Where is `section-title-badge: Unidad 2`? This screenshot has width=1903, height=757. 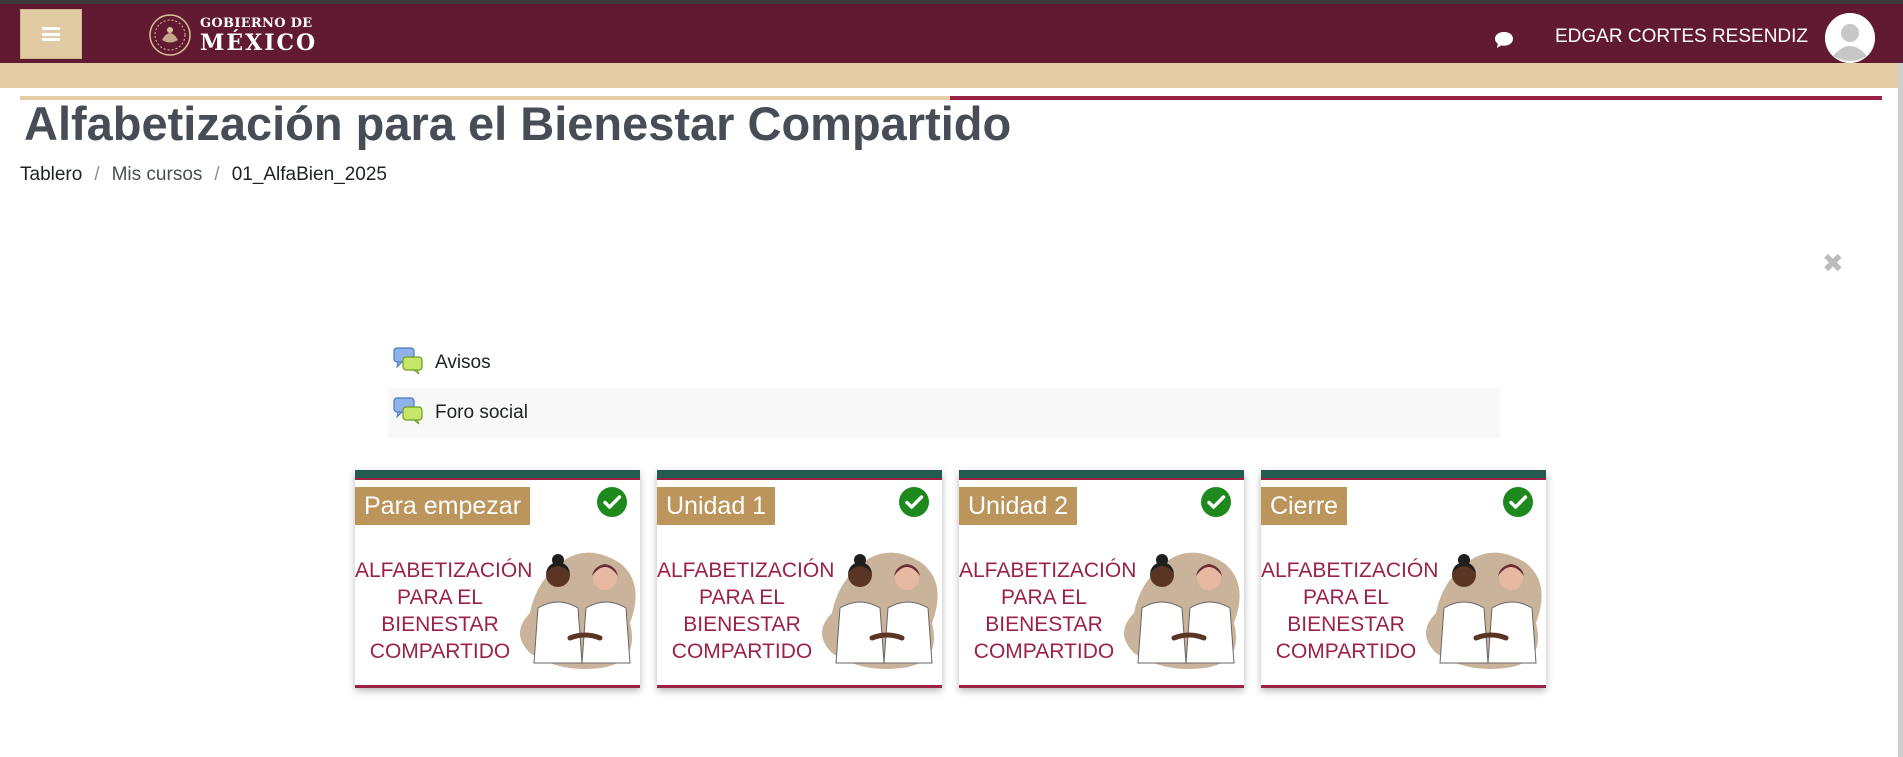
section-title-badge: Unidad 2 is located at coordinates (1018, 506).